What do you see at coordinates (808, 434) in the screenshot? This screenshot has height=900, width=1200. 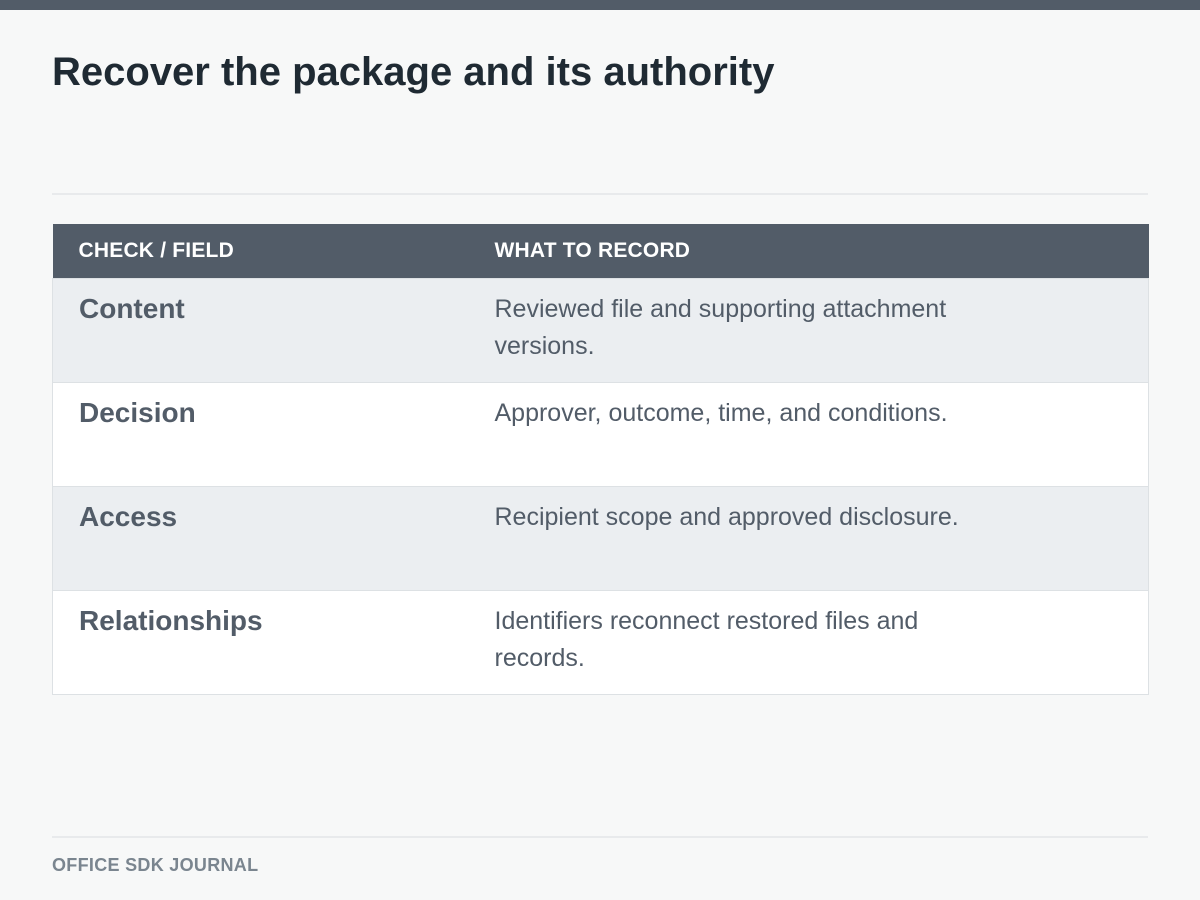 I see `record-cell: Approver, outcome, time, and conditions.` at bounding box center [808, 434].